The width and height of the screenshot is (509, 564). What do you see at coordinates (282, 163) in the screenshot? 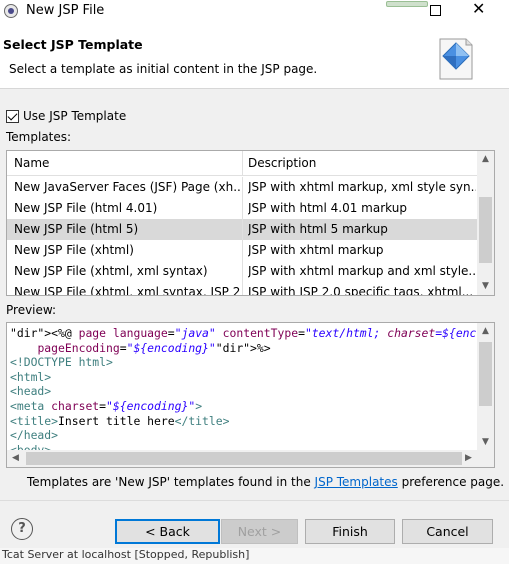
I see `column-header-description: Description` at bounding box center [282, 163].